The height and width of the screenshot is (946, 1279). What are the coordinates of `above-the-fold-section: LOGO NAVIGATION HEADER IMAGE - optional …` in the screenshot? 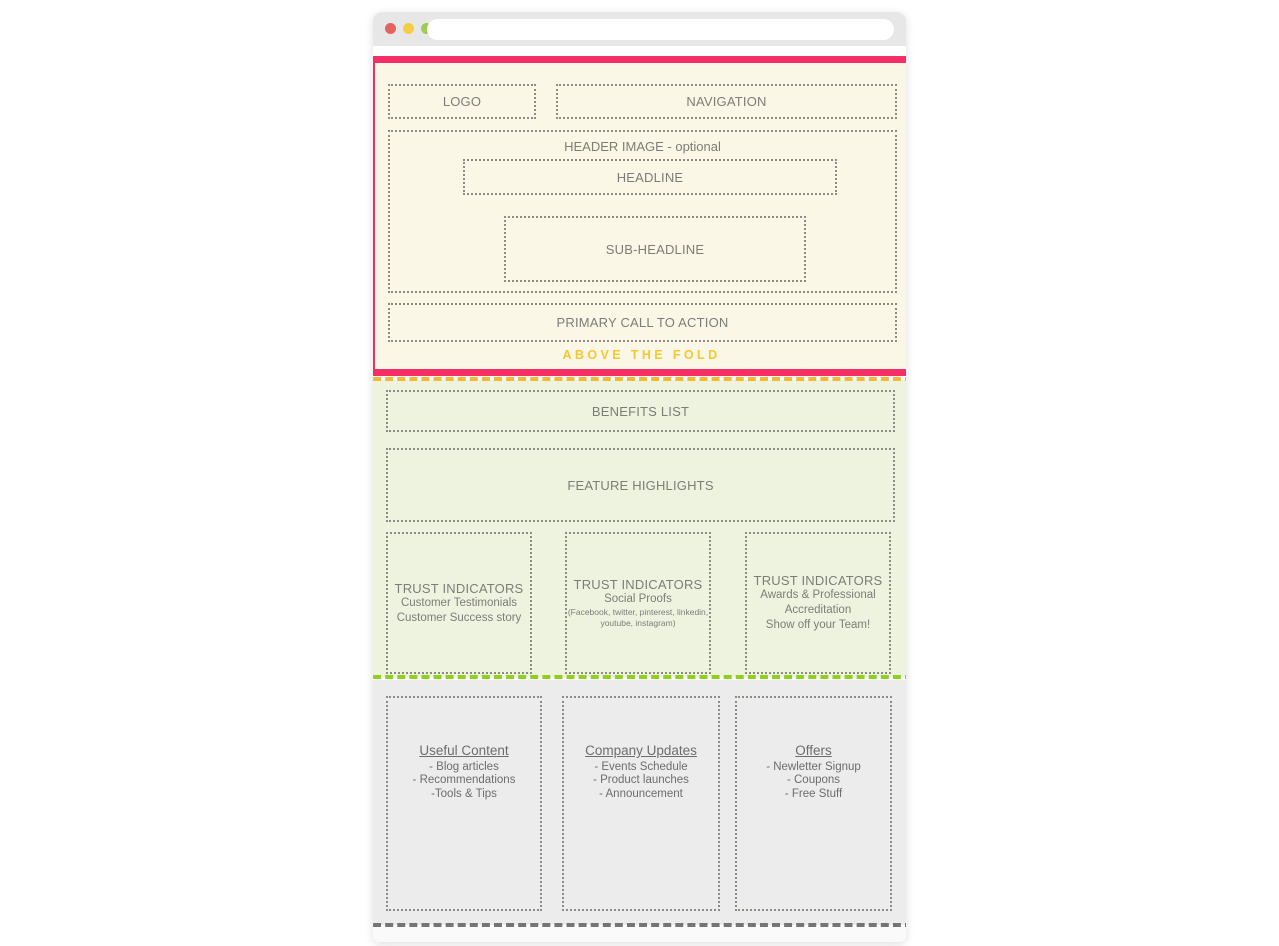 It's located at (640, 216).